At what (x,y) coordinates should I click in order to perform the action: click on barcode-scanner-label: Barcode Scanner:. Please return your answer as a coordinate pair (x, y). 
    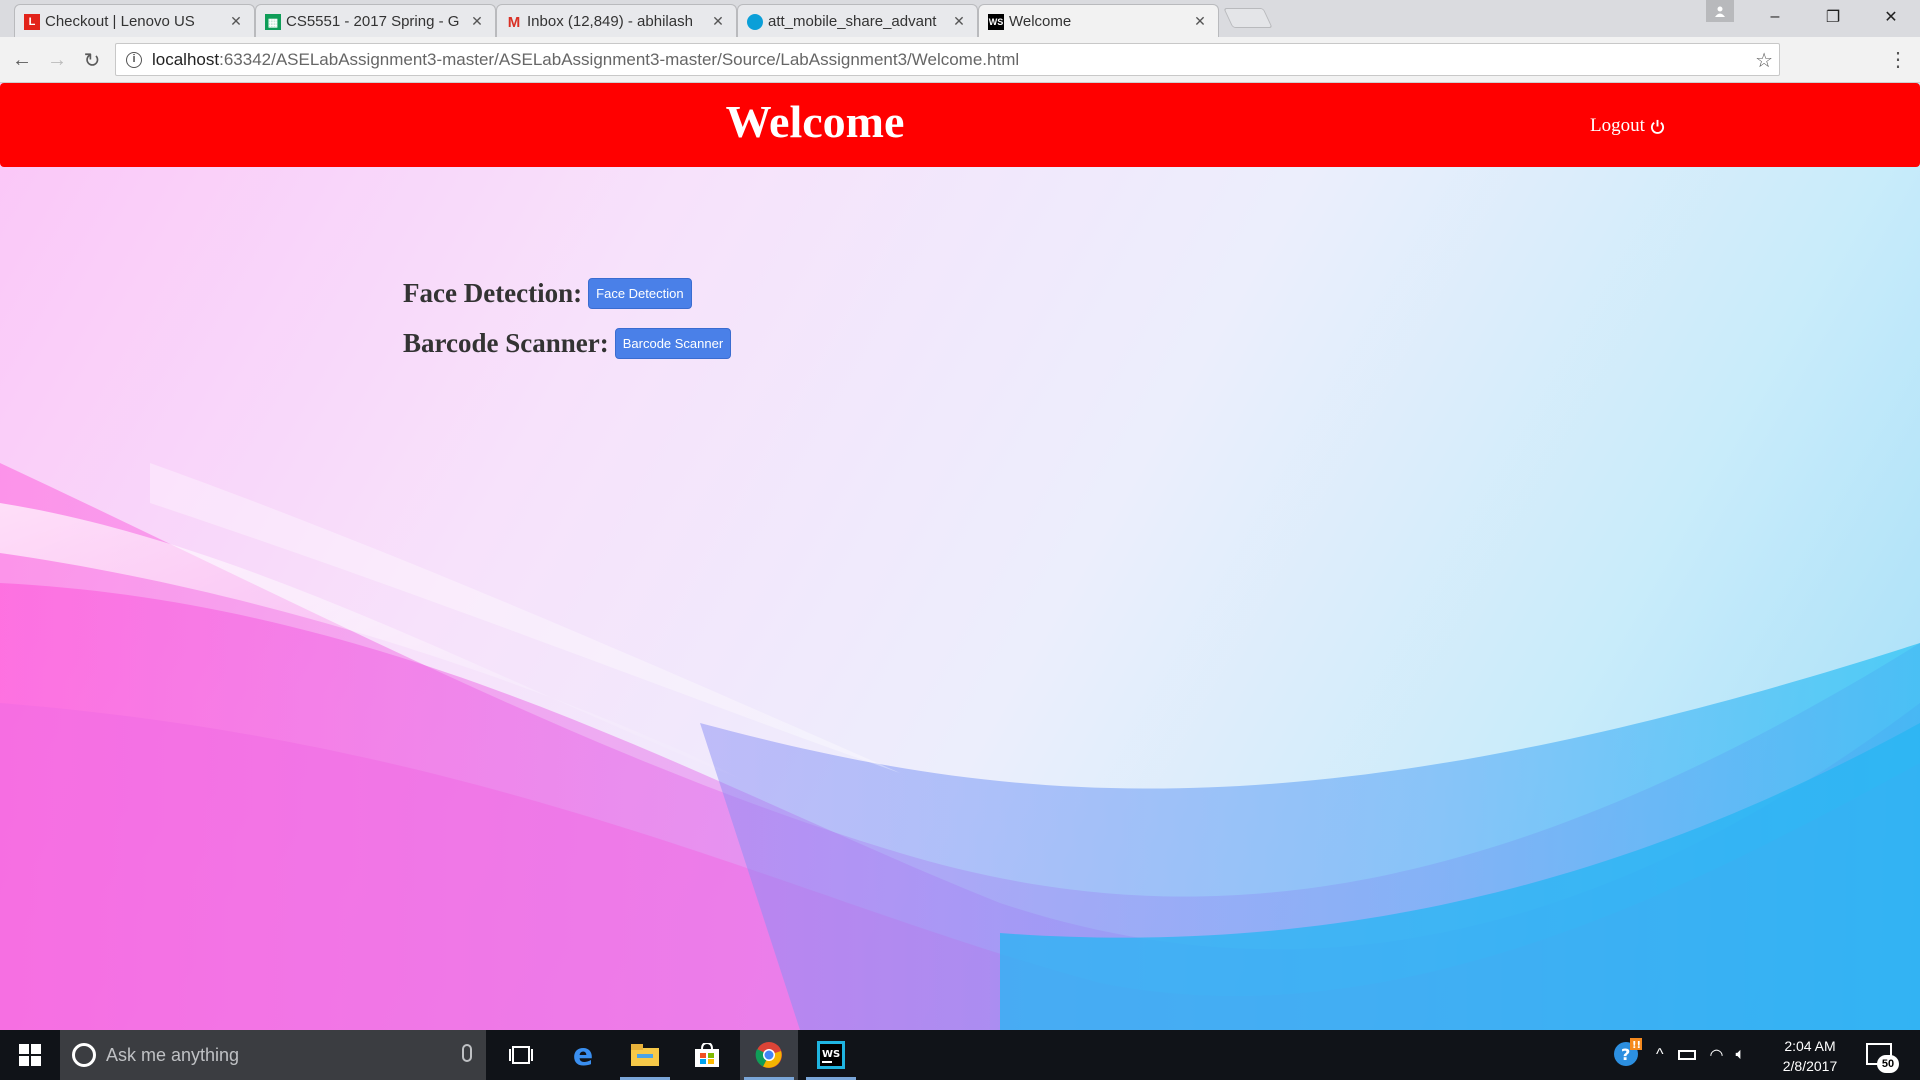
    Looking at the image, I should click on (506, 343).